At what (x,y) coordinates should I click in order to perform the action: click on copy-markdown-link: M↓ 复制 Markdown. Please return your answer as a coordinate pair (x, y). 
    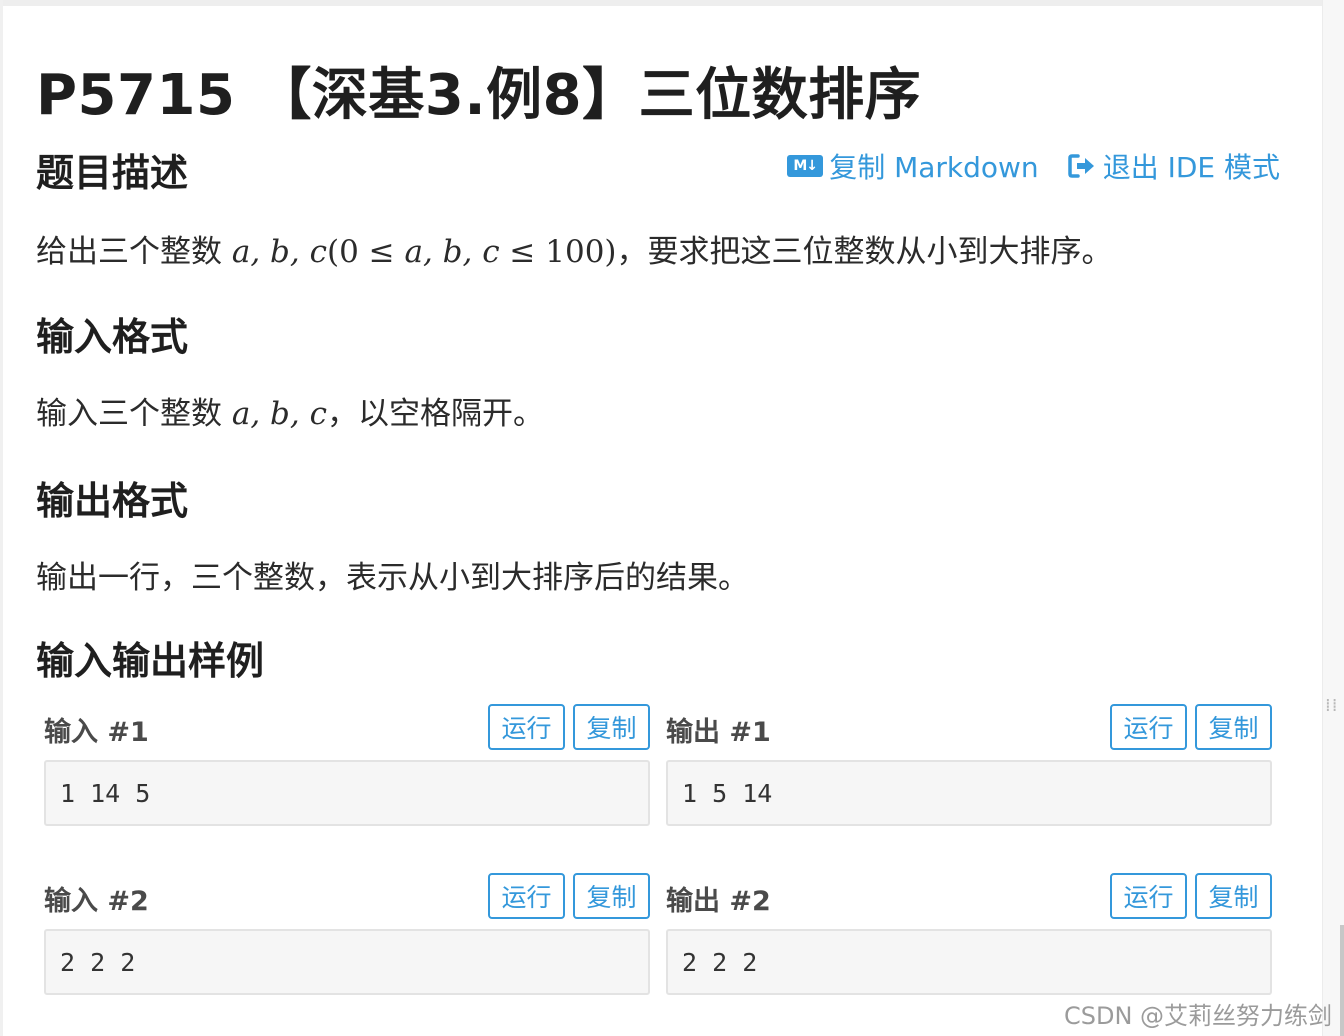
    Looking at the image, I should click on (913, 166).